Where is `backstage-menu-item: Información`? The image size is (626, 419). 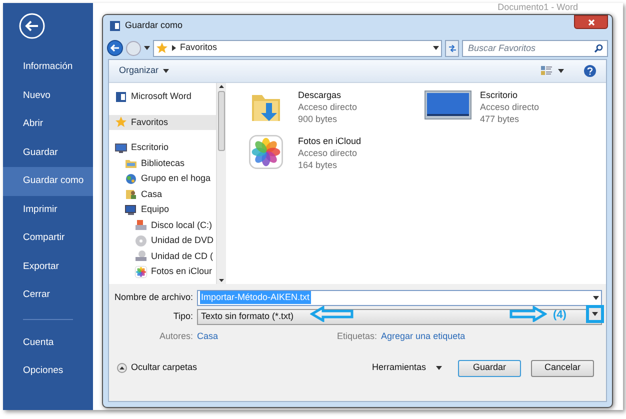
backstage-menu-item: Información is located at coordinates (48, 67).